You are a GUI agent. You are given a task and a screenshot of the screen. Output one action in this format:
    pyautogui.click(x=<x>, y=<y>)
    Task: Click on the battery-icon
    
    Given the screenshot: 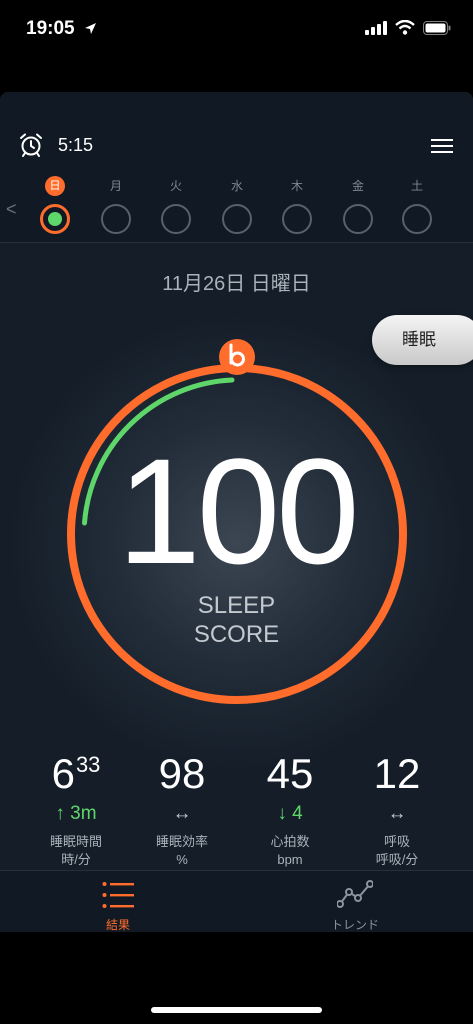 What is the action you would take?
    pyautogui.click(x=437, y=27)
    